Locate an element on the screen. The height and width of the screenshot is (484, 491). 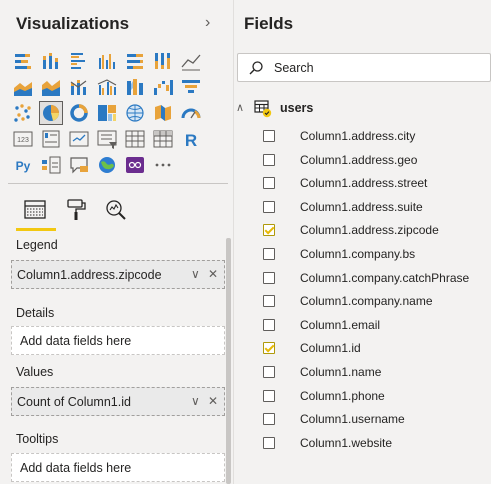
divider is located at coordinates (118, 183).